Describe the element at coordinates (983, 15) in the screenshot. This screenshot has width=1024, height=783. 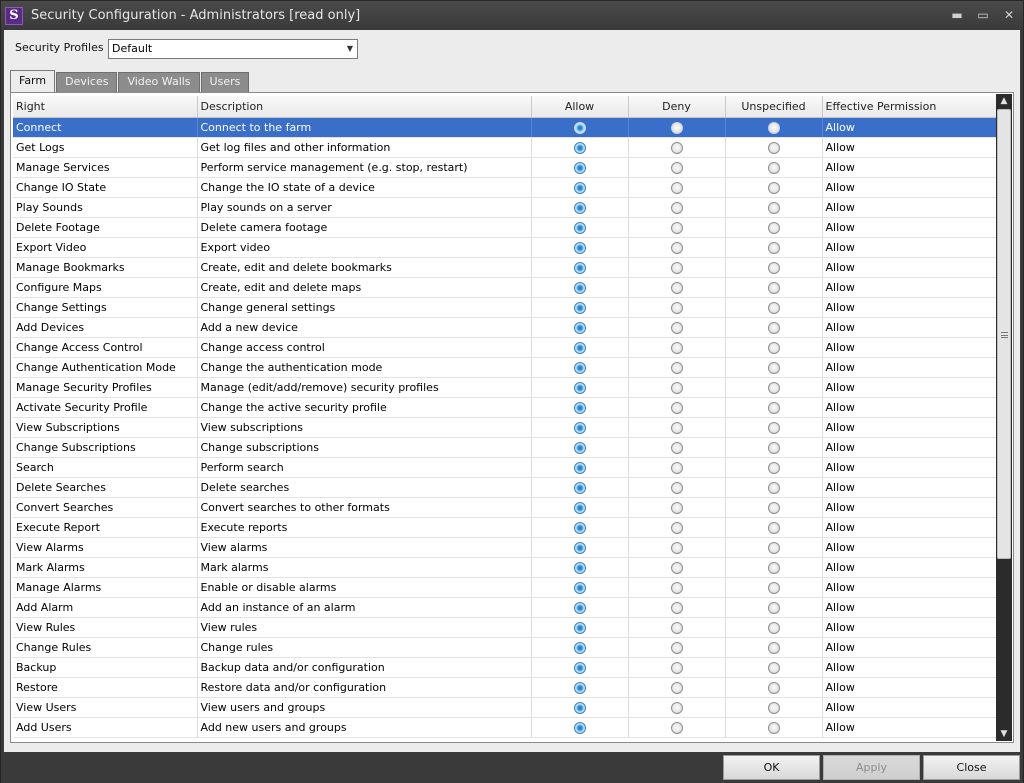
I see `maximize-icon: ▭` at that location.